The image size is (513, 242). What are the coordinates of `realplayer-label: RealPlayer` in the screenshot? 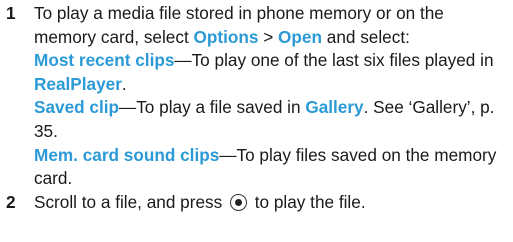 It's located at (78, 83).